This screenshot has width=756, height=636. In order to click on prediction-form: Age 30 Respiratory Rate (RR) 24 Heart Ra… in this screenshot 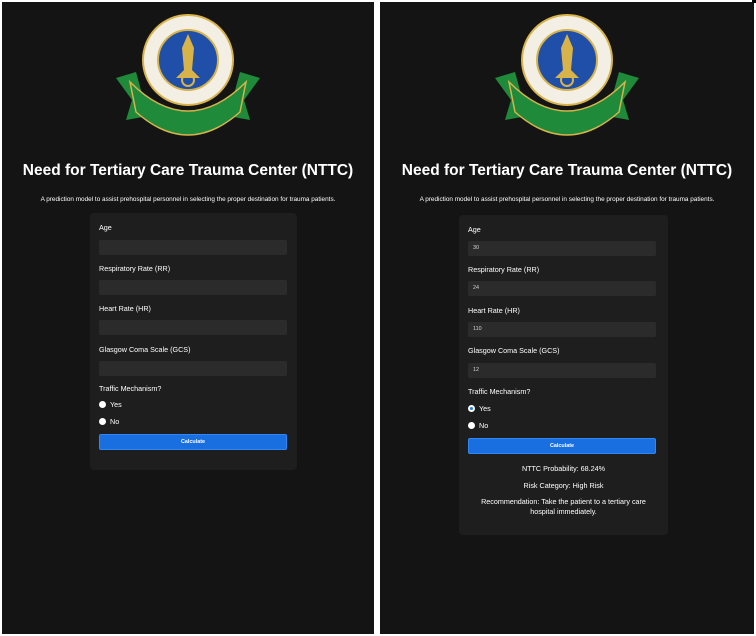, I will do `click(563, 375)`.